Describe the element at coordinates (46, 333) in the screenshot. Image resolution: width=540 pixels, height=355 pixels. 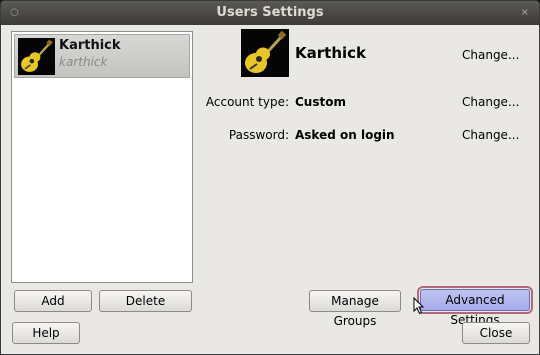
I see `help-button: Help` at that location.